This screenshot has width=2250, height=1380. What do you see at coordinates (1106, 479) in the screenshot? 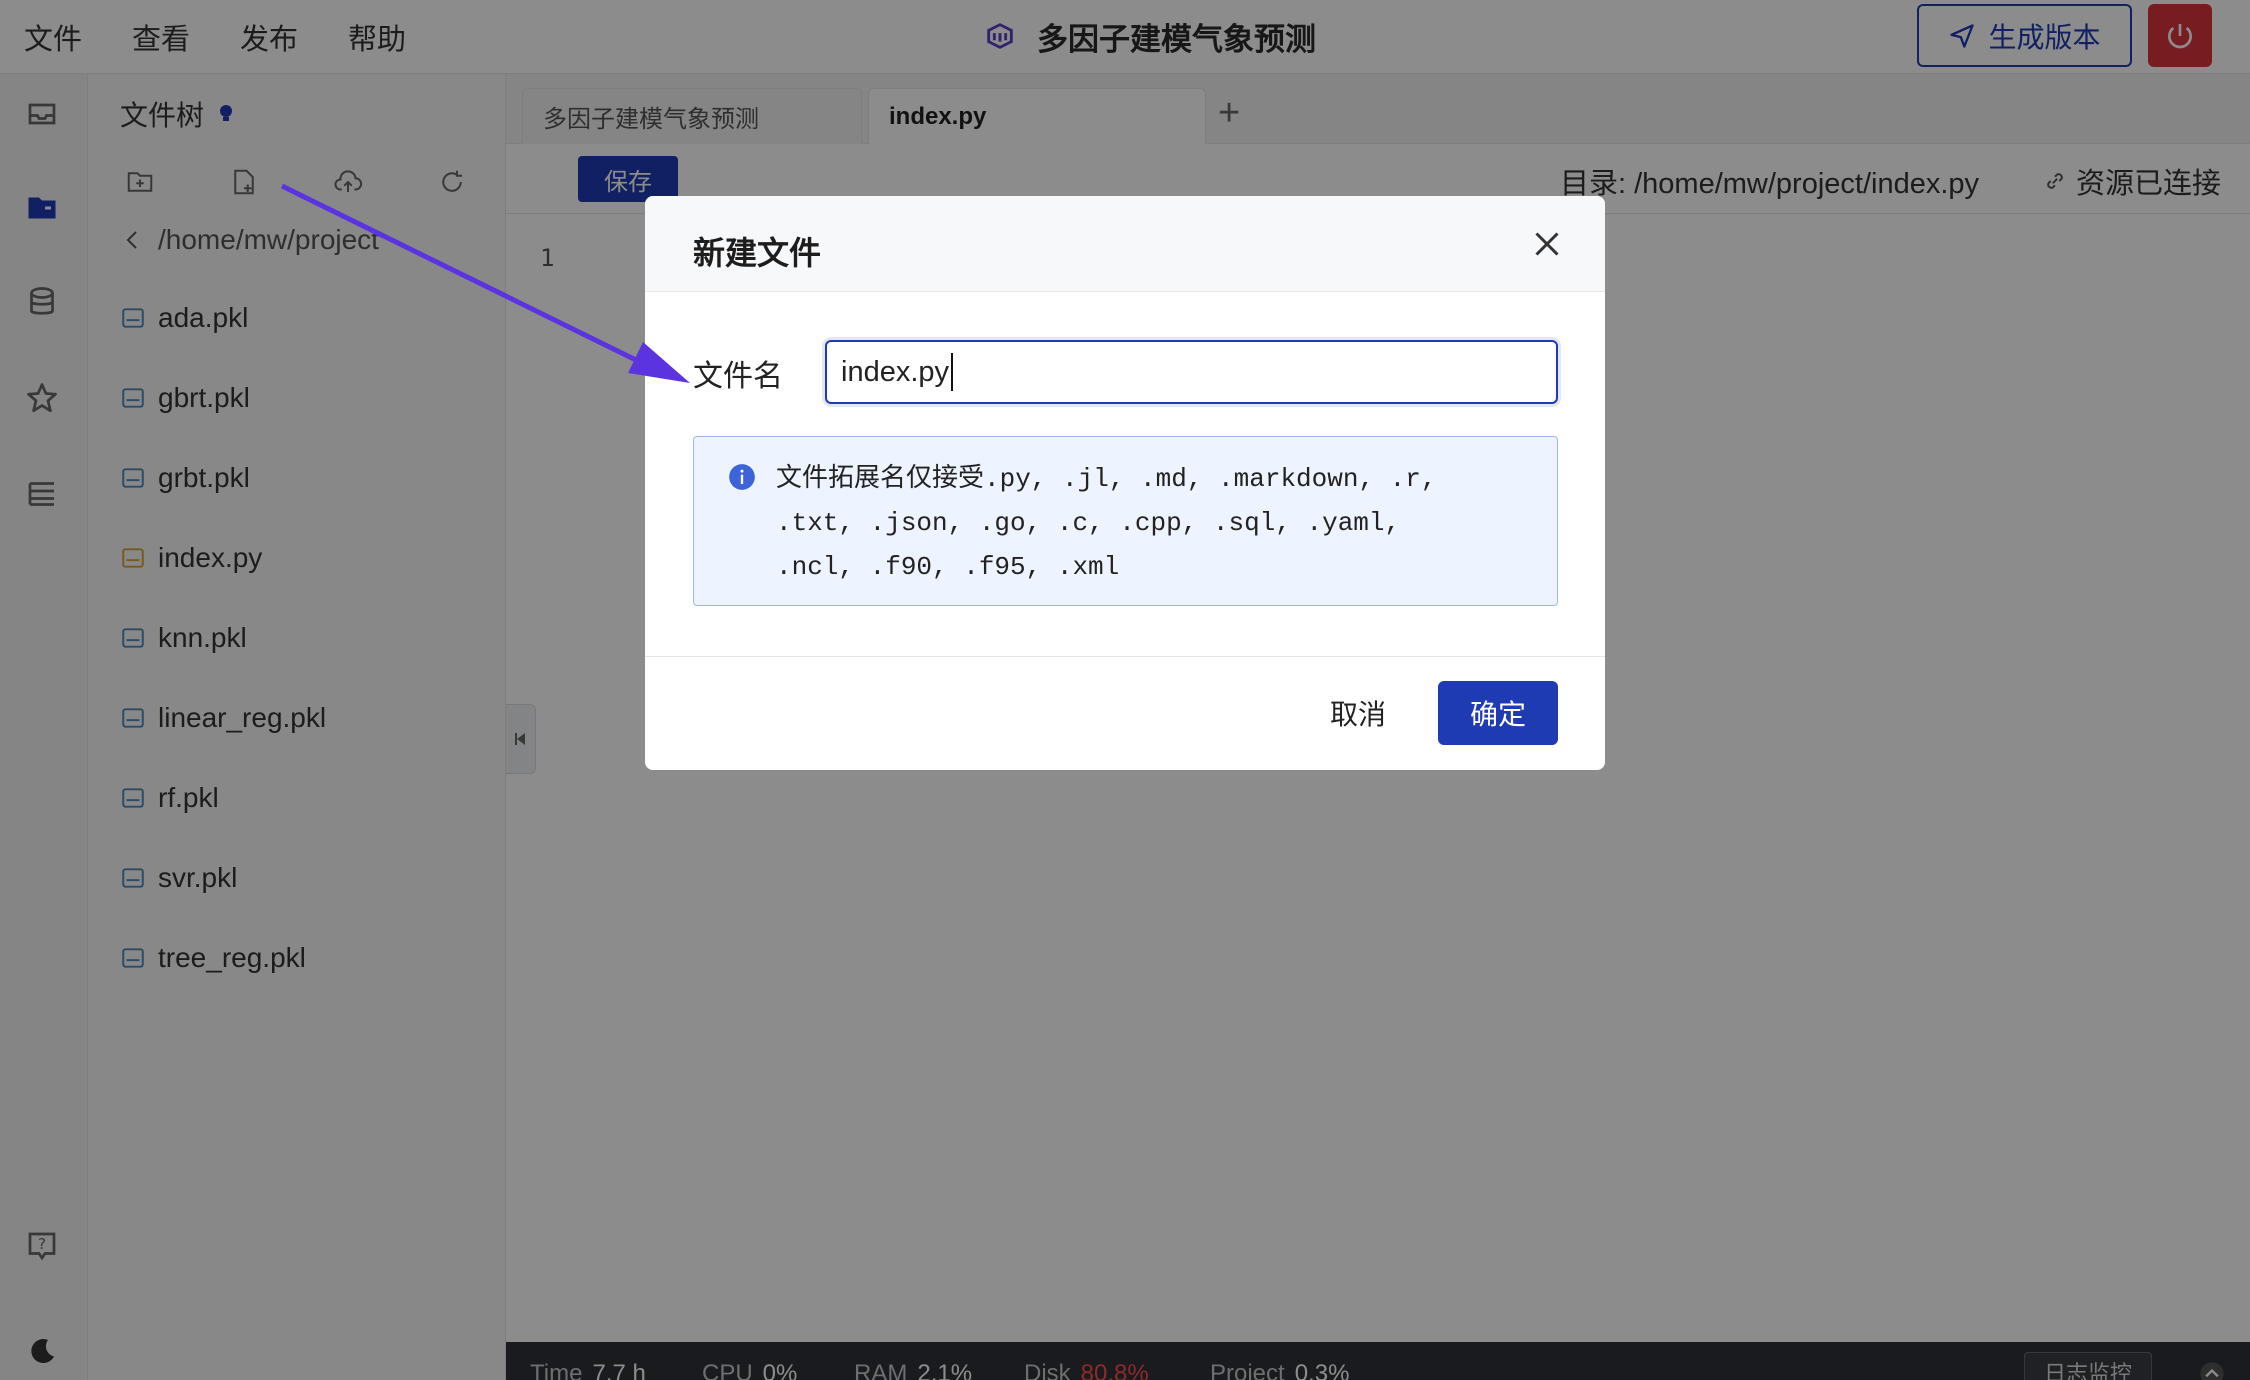
I see `info-line: 文件拓展名仅接受.py, .jl, .md, .markdown, .r,` at bounding box center [1106, 479].